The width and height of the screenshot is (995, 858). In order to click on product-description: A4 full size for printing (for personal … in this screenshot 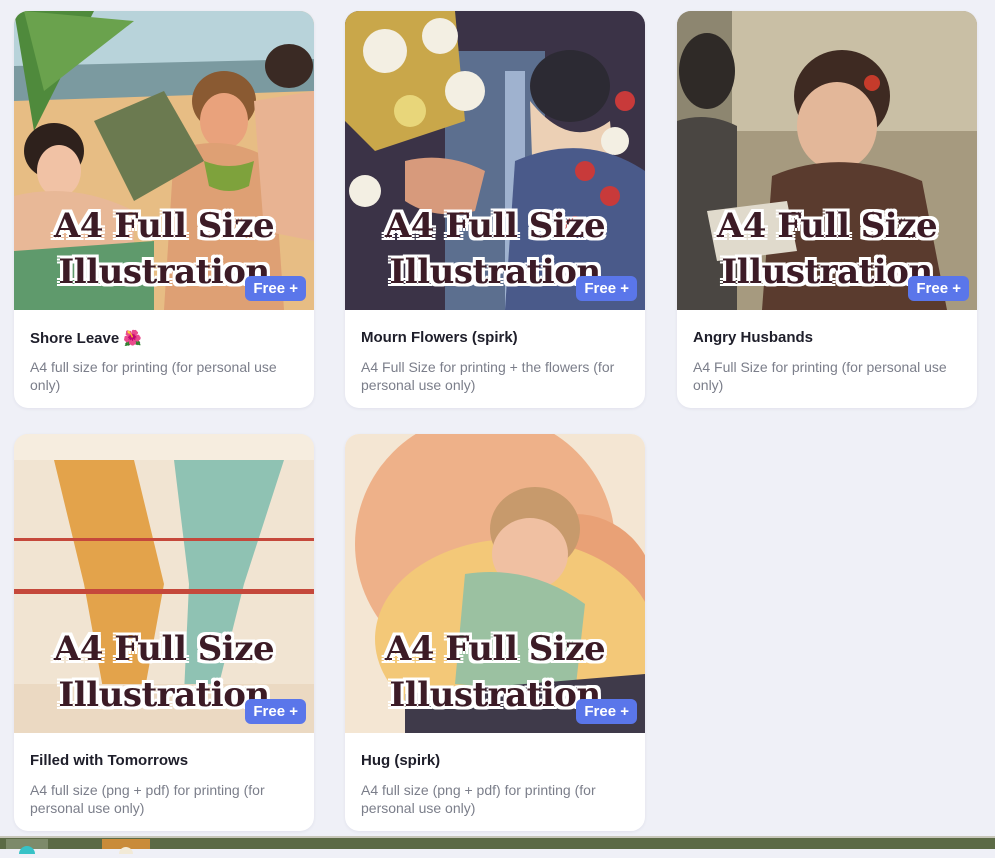, I will do `click(153, 376)`.